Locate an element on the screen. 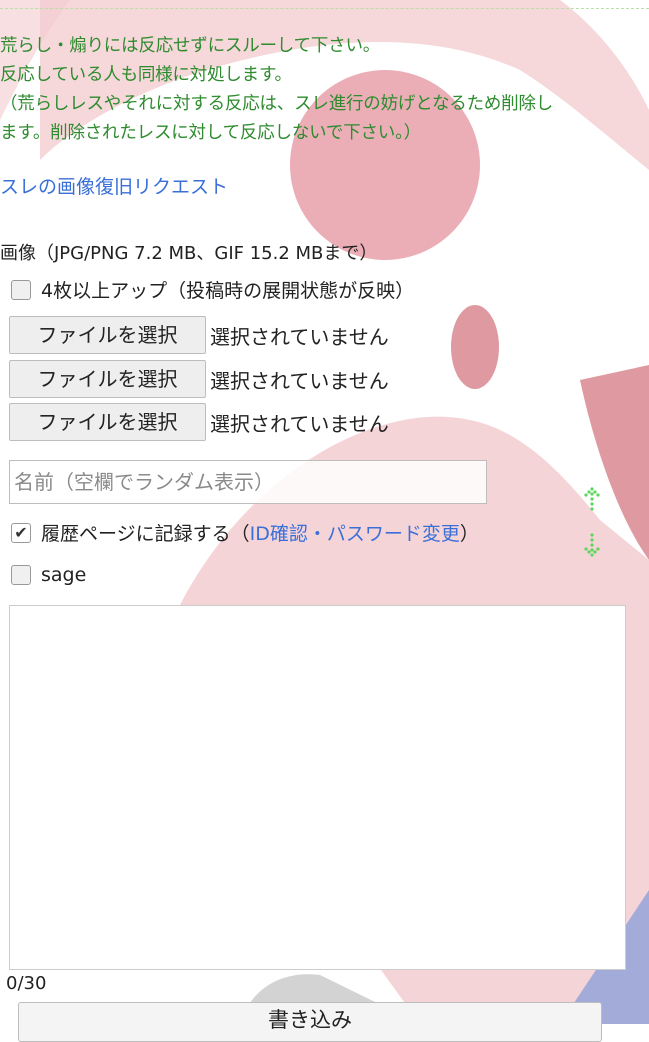  notice-line: ます。削除されたレスに対して反応しないで下さい。） is located at coordinates (210, 133).